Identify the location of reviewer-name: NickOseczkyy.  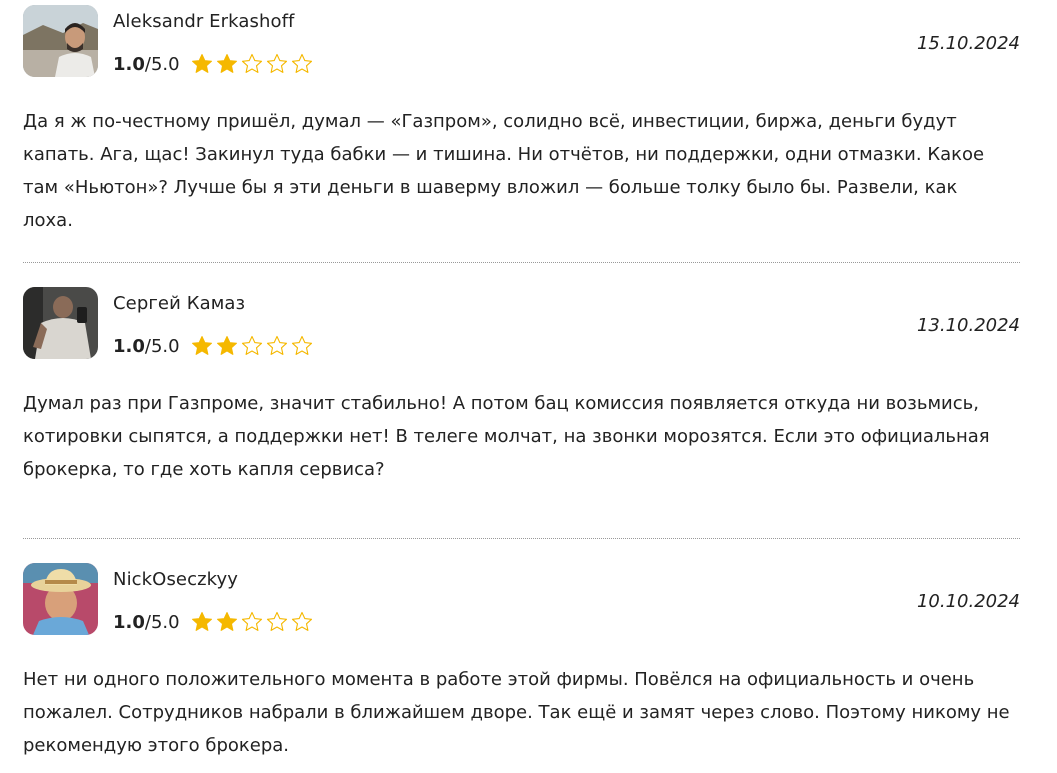
(176, 579).